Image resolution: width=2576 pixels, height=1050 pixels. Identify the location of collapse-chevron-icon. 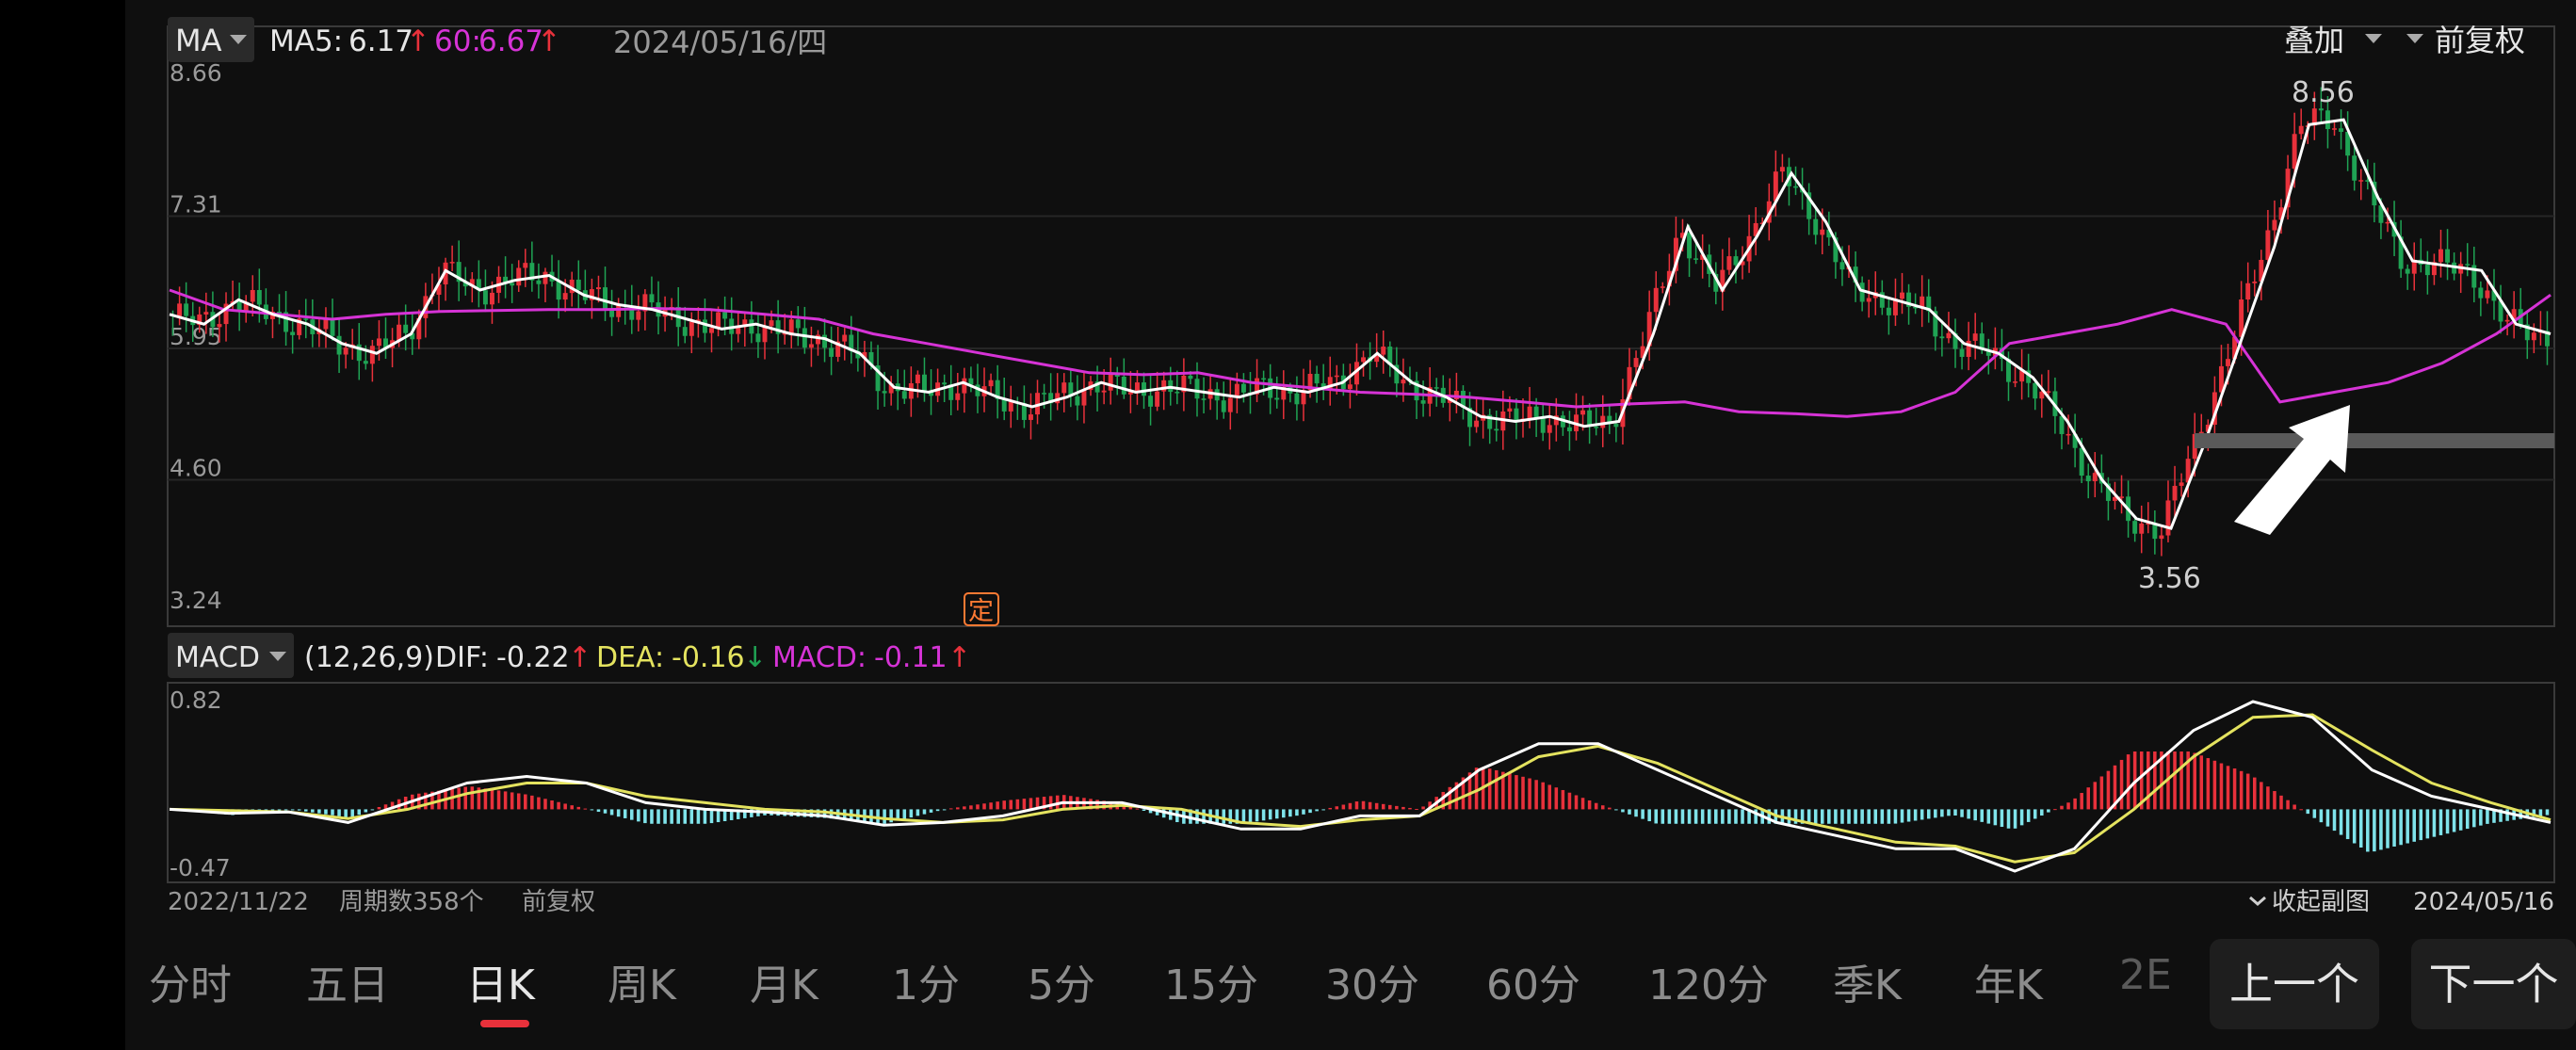
(2257, 901).